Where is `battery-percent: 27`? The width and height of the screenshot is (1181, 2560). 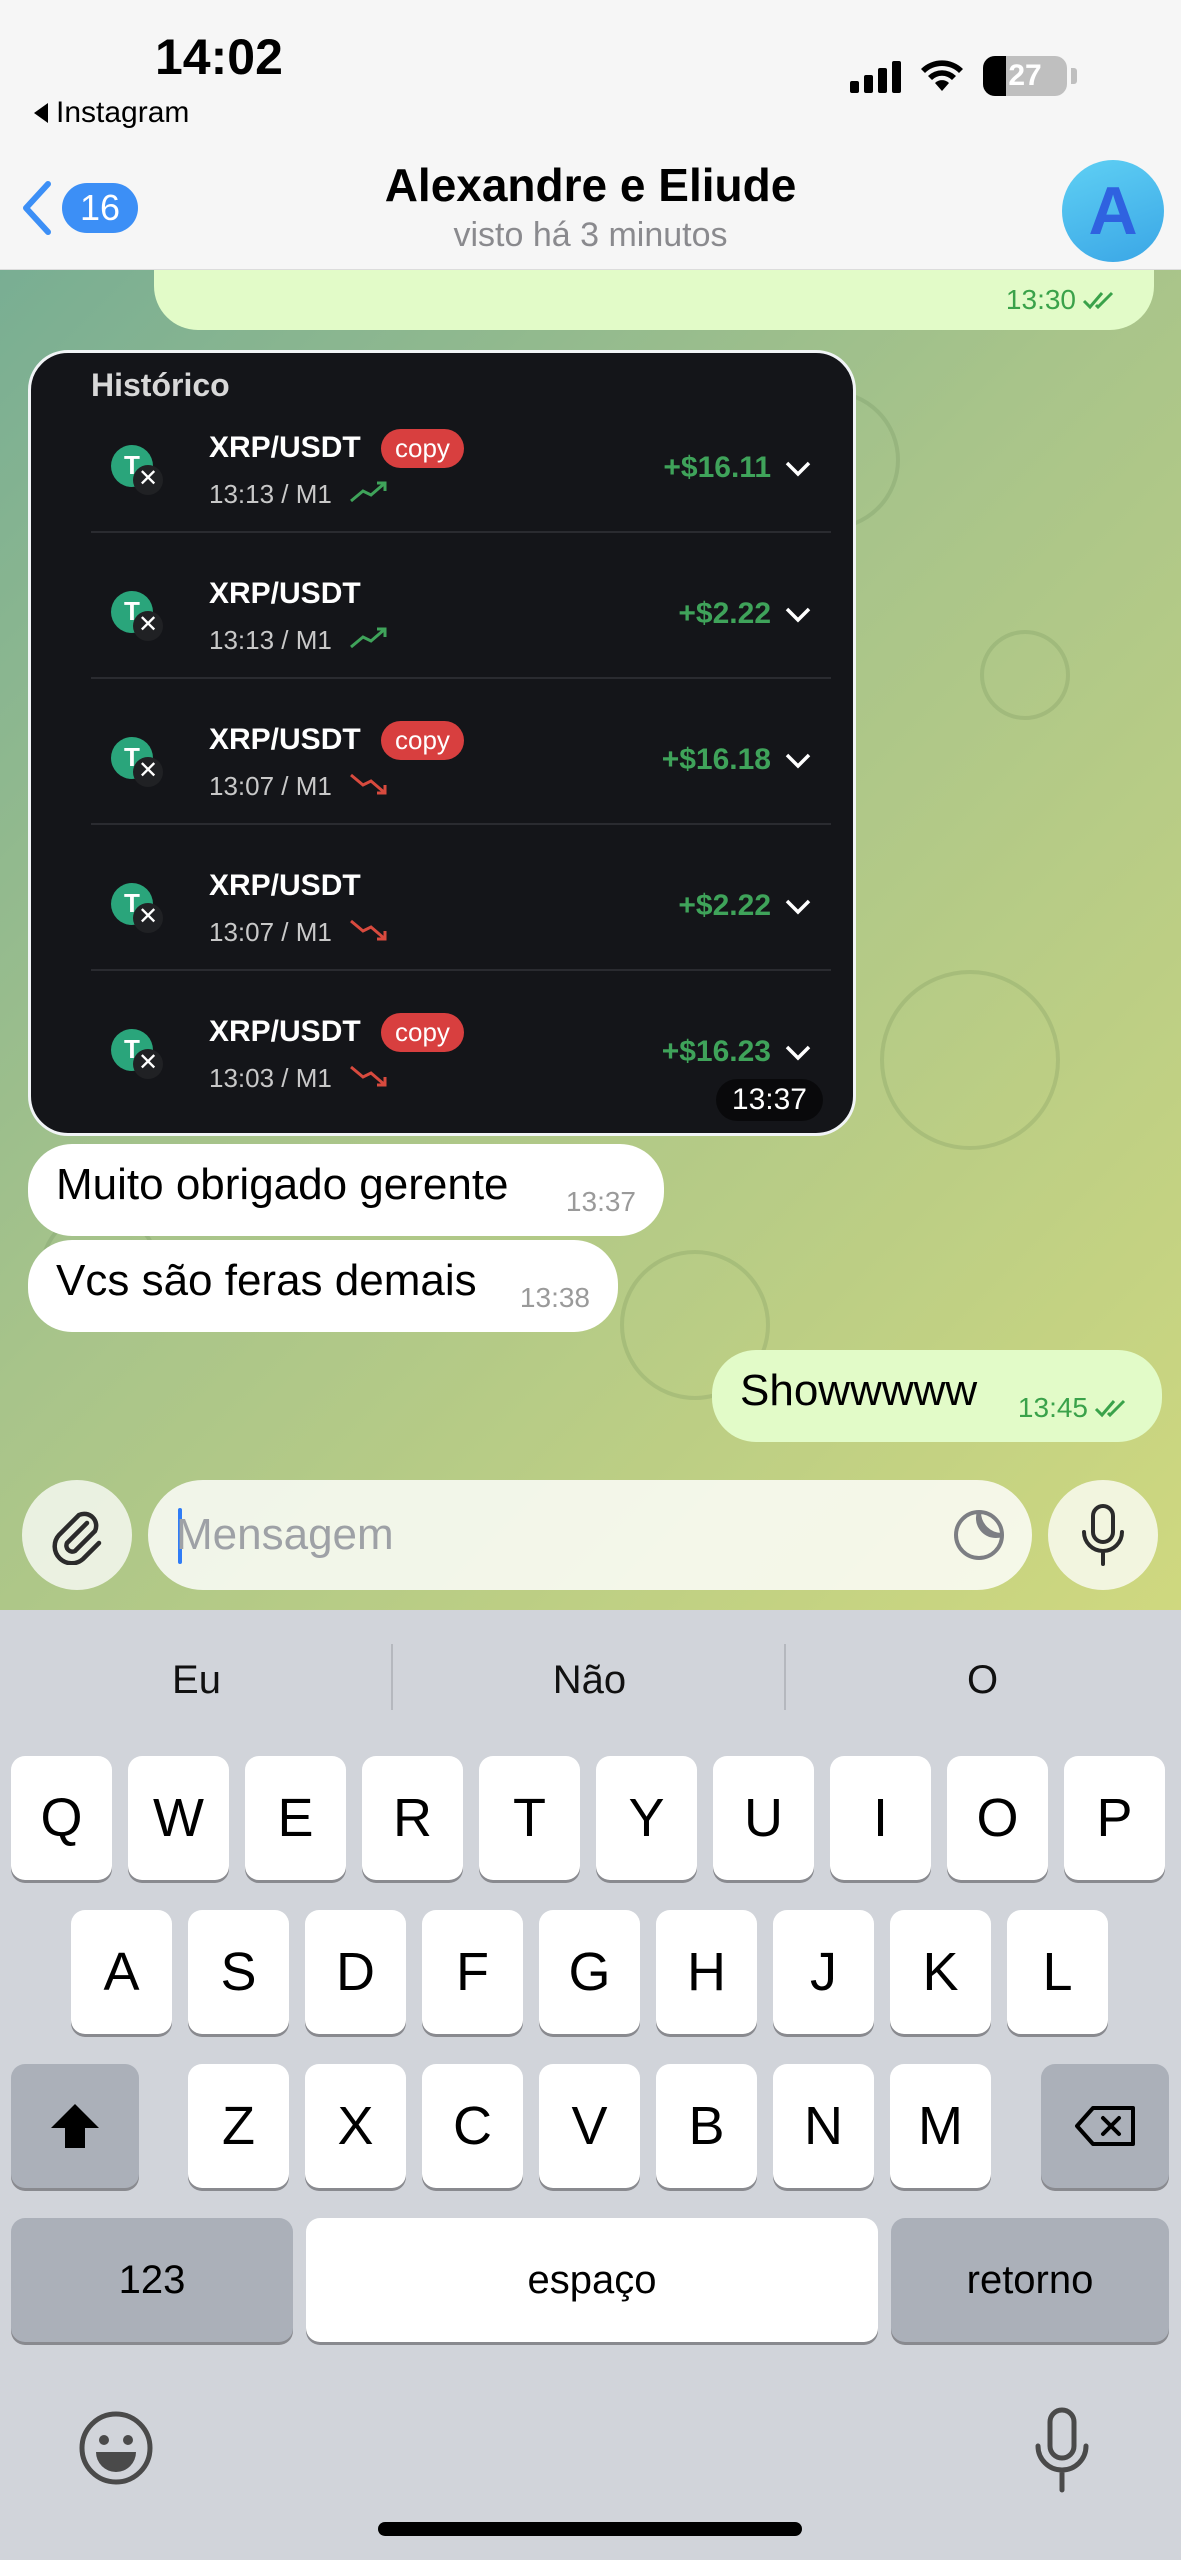 battery-percent: 27 is located at coordinates (1025, 75).